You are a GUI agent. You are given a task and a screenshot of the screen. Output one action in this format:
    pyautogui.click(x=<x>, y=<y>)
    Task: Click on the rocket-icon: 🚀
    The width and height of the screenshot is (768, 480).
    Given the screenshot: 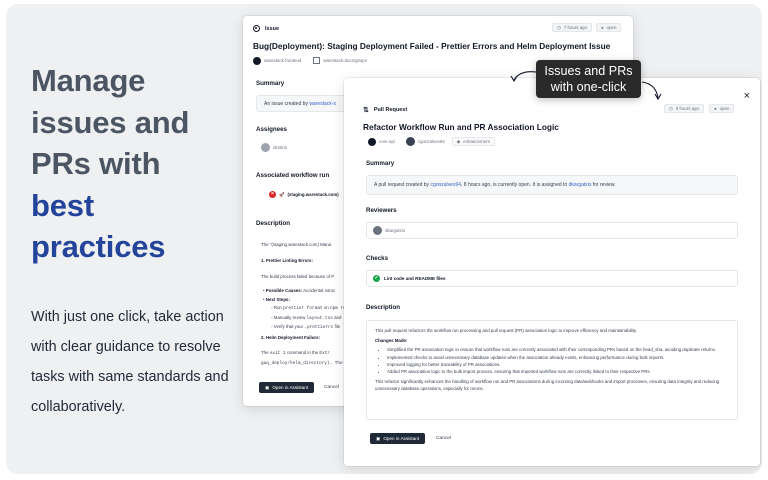 What is the action you would take?
    pyautogui.click(x=282, y=194)
    